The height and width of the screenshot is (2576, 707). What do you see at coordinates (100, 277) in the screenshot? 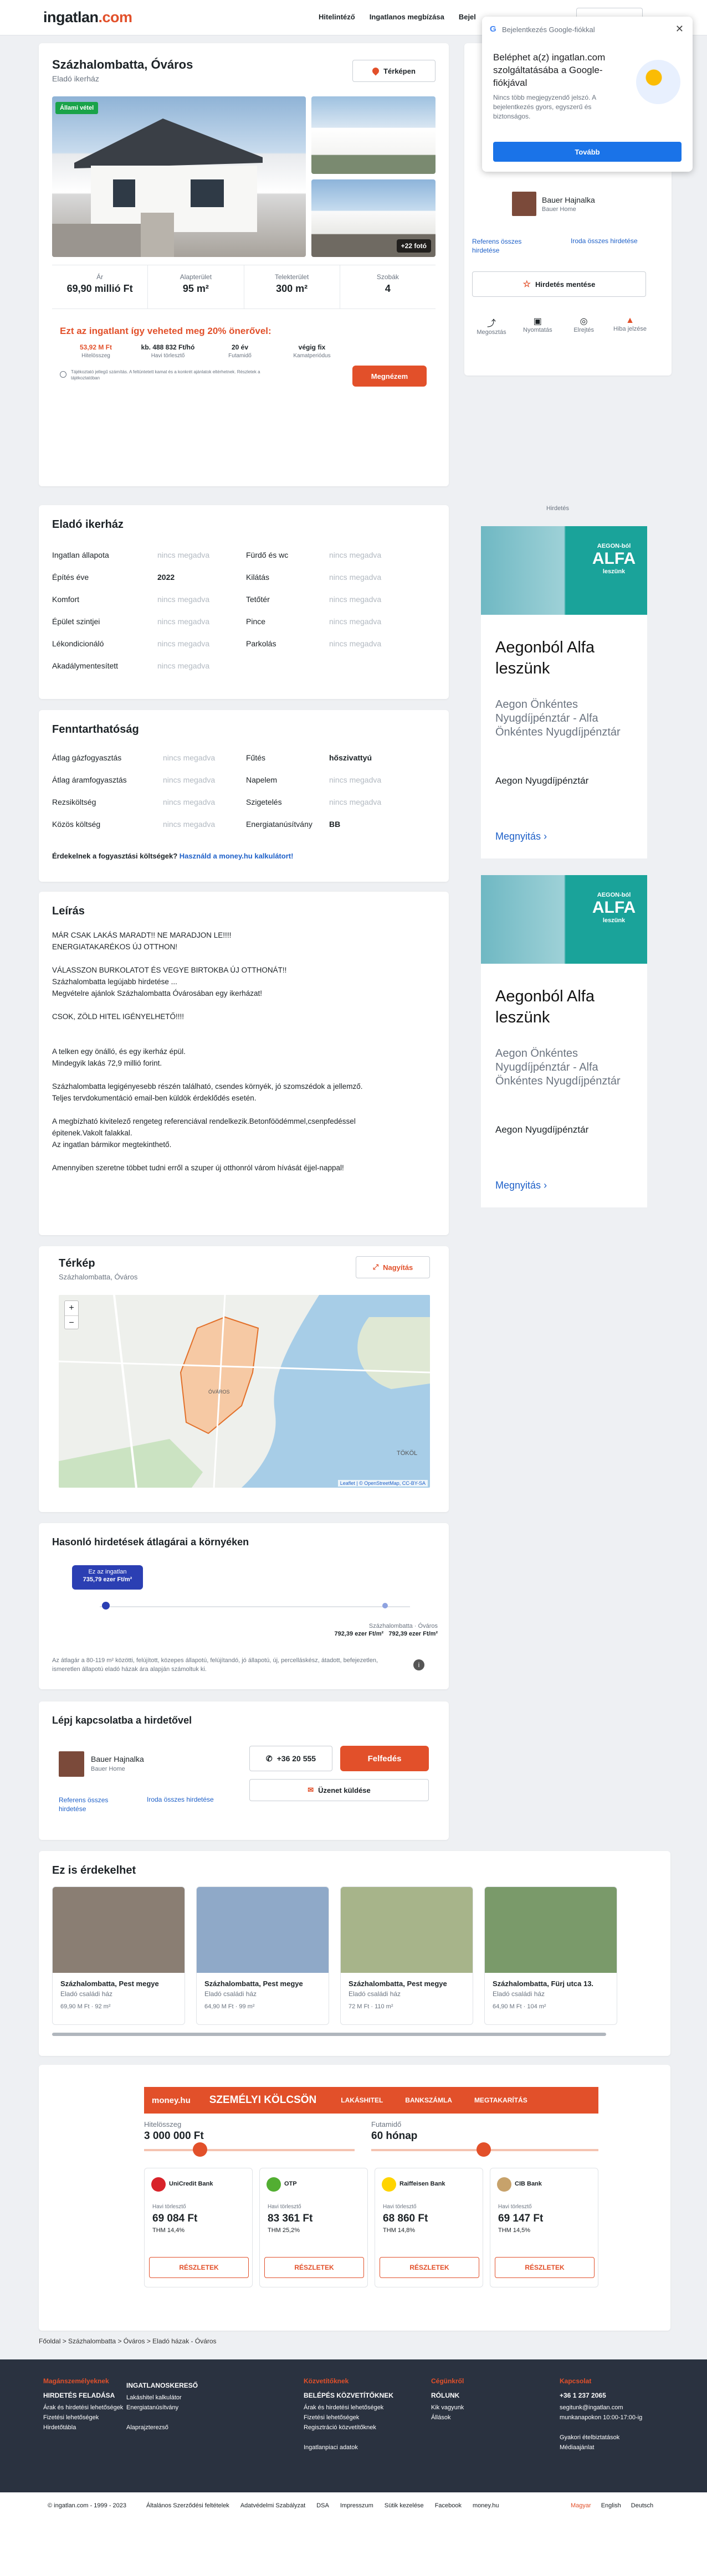
I see `stat-price-label: Ár` at bounding box center [100, 277].